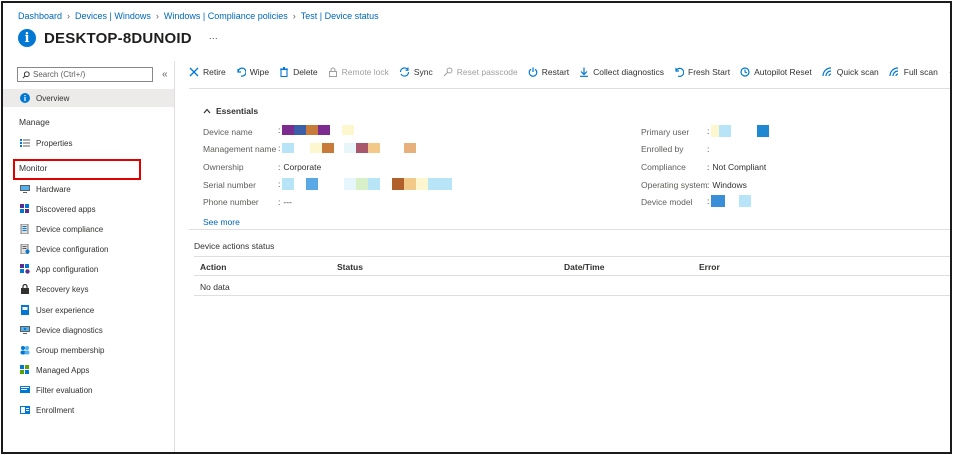 The image size is (953, 455). I want to click on sidebar-item-device-configuration: Device configuration, so click(88, 249).